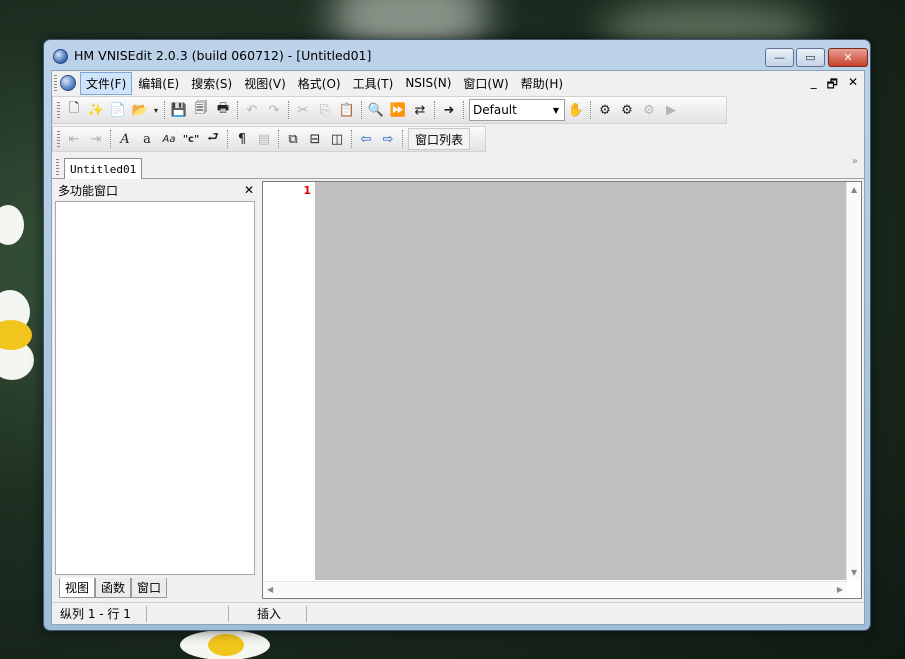 The height and width of the screenshot is (659, 905). Describe the element at coordinates (156, 110) in the screenshot. I see `open-dropdown-icon: ▾` at that location.